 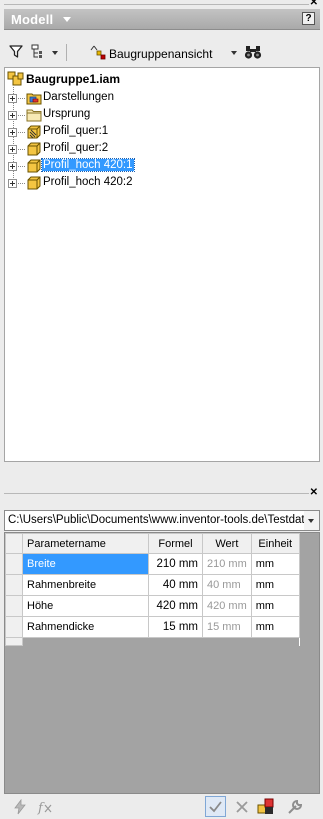 What do you see at coordinates (155, 132) in the screenshot?
I see `tree-item-profil-quer-1: Profil_quer:1` at bounding box center [155, 132].